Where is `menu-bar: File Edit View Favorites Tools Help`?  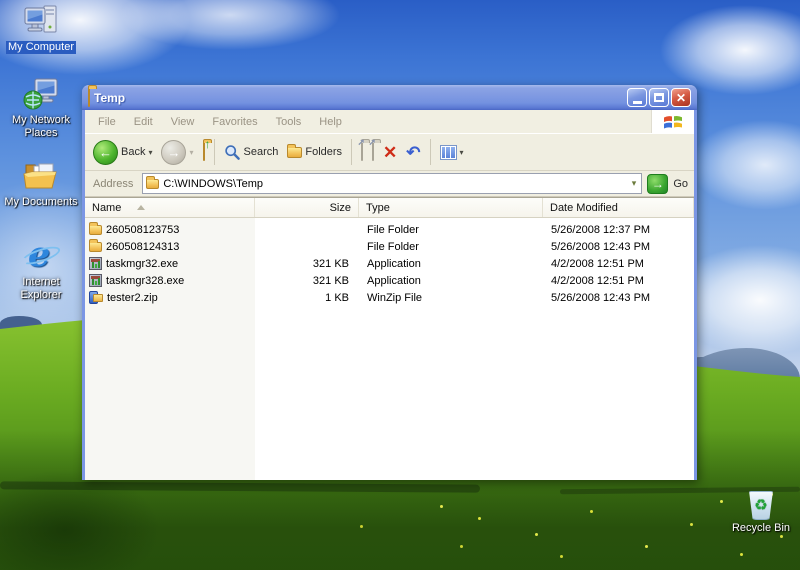
menu-bar: File Edit View Favorites Tools Help is located at coordinates (389, 121).